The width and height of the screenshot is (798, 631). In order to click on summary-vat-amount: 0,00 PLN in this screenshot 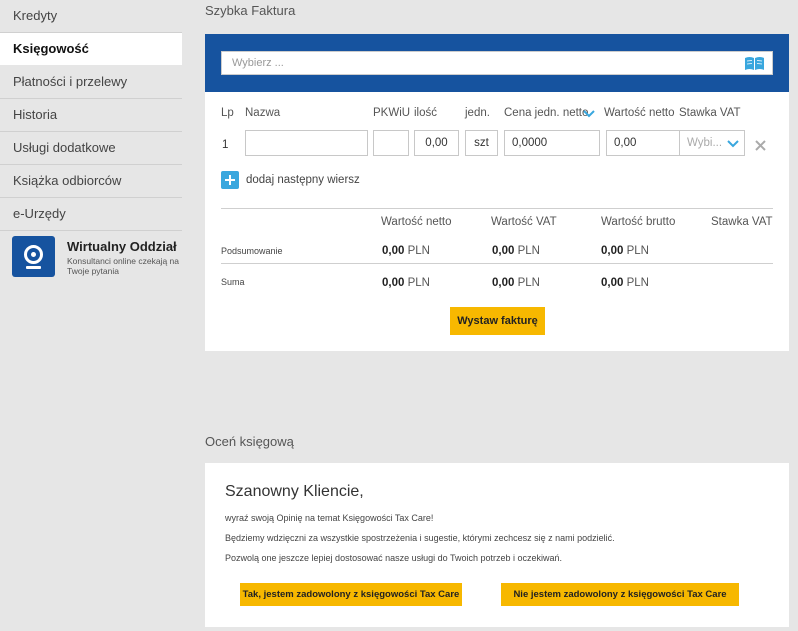, I will do `click(516, 251)`.